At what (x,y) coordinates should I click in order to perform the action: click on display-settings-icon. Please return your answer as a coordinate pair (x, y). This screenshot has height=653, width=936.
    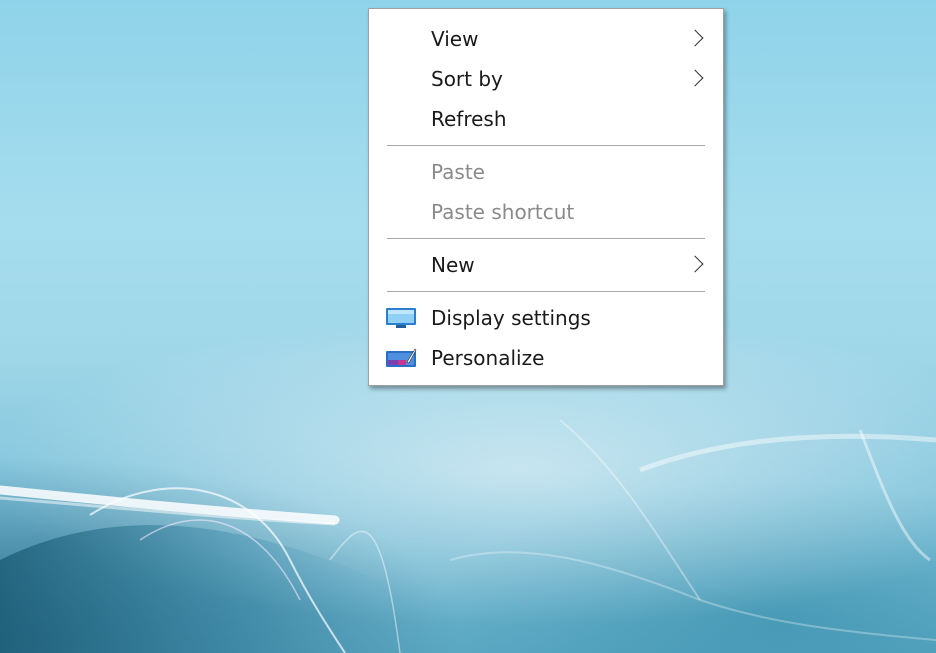
    Looking at the image, I should click on (401, 318).